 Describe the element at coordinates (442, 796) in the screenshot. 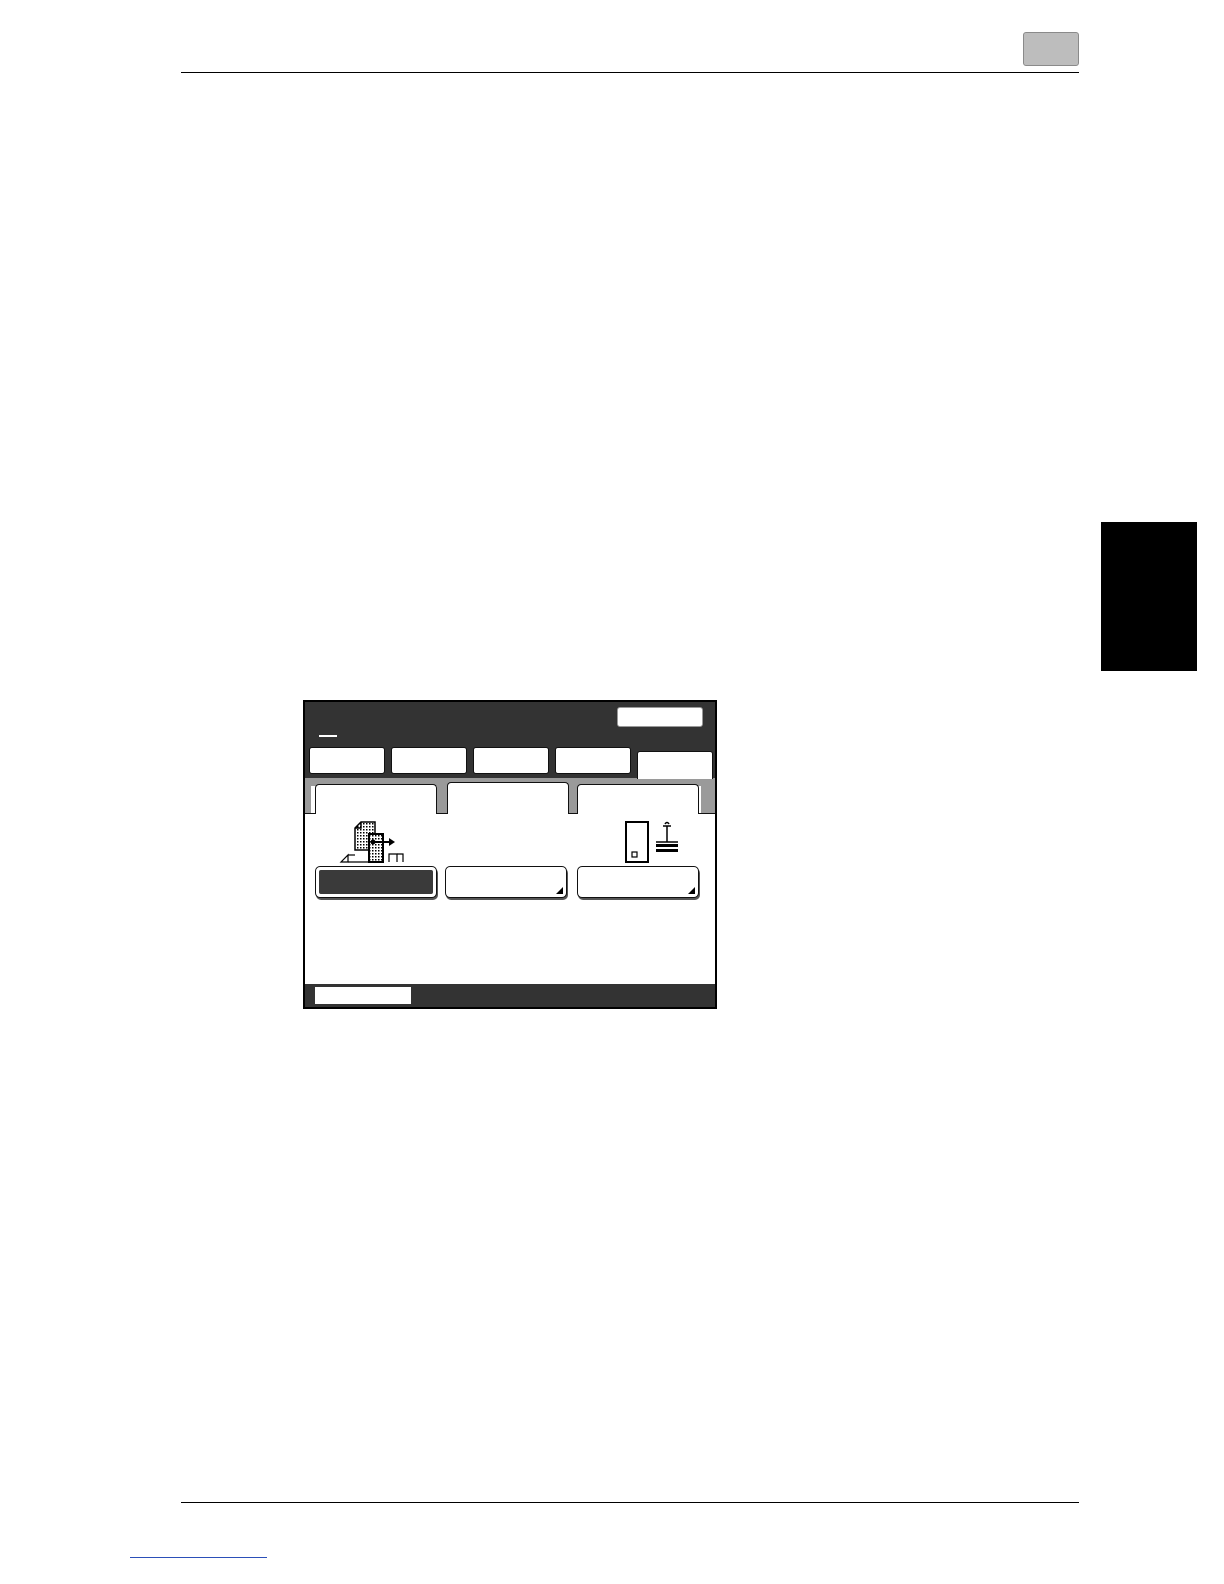

I see `sub-tab-strip-gap` at that location.